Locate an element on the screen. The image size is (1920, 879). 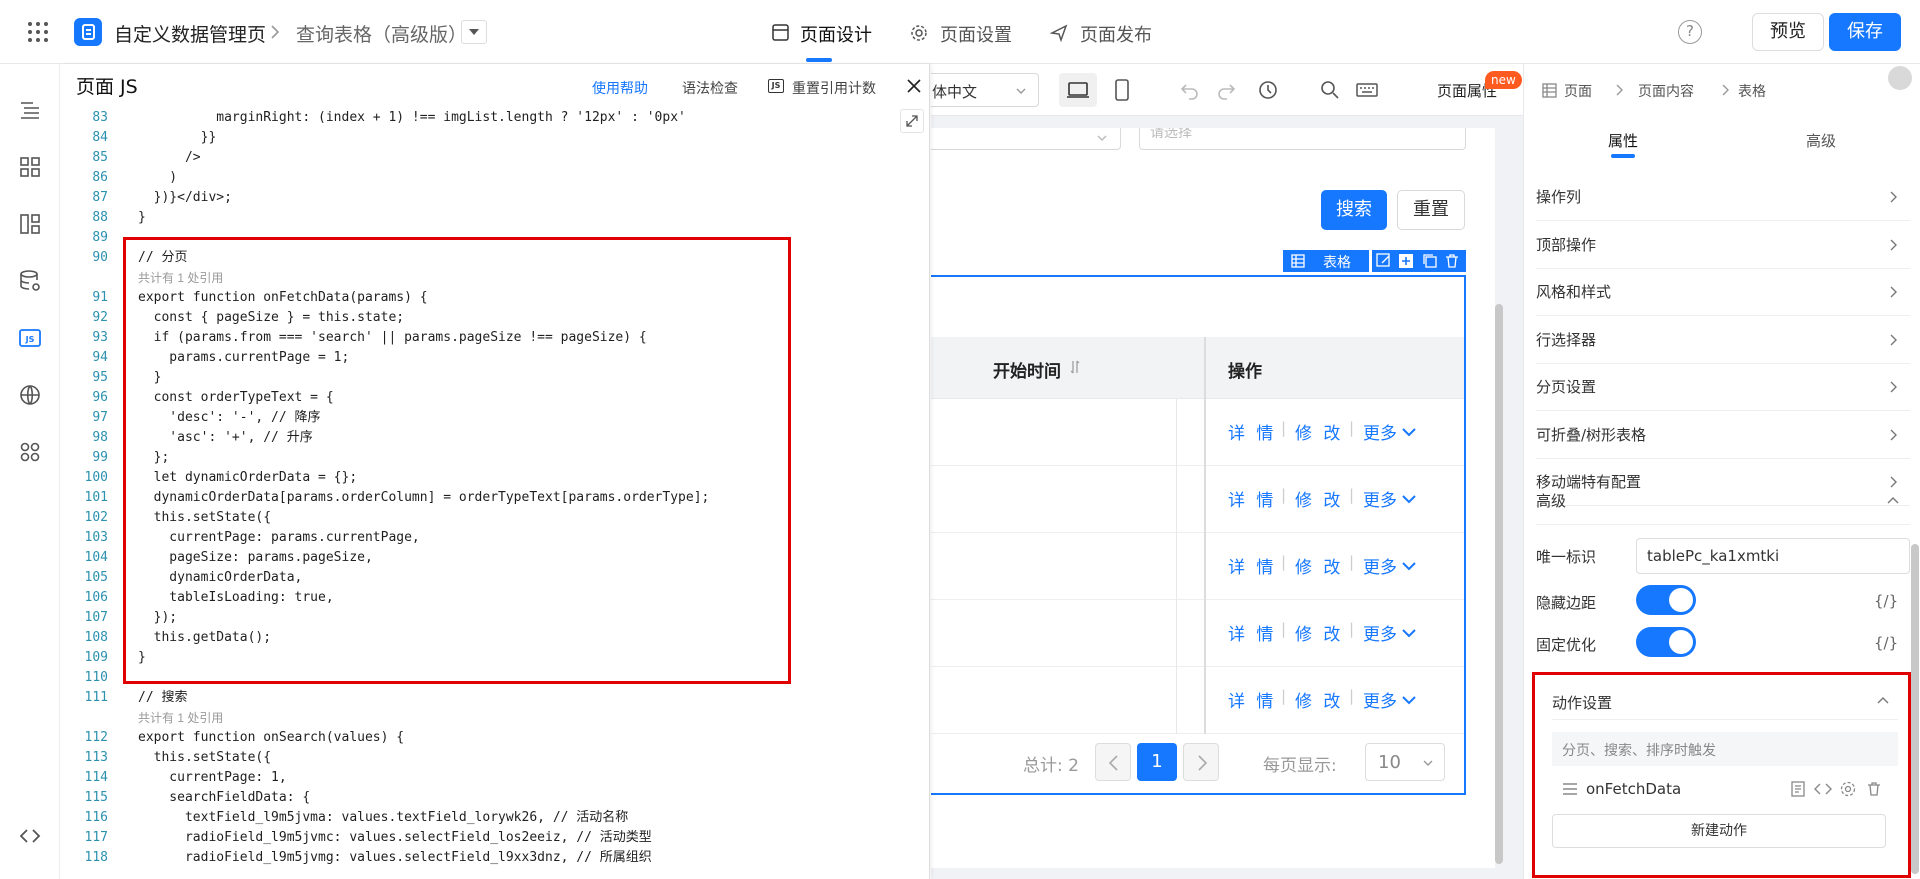
uid-input: tablePc_ka1xmtki is located at coordinates (1773, 556).